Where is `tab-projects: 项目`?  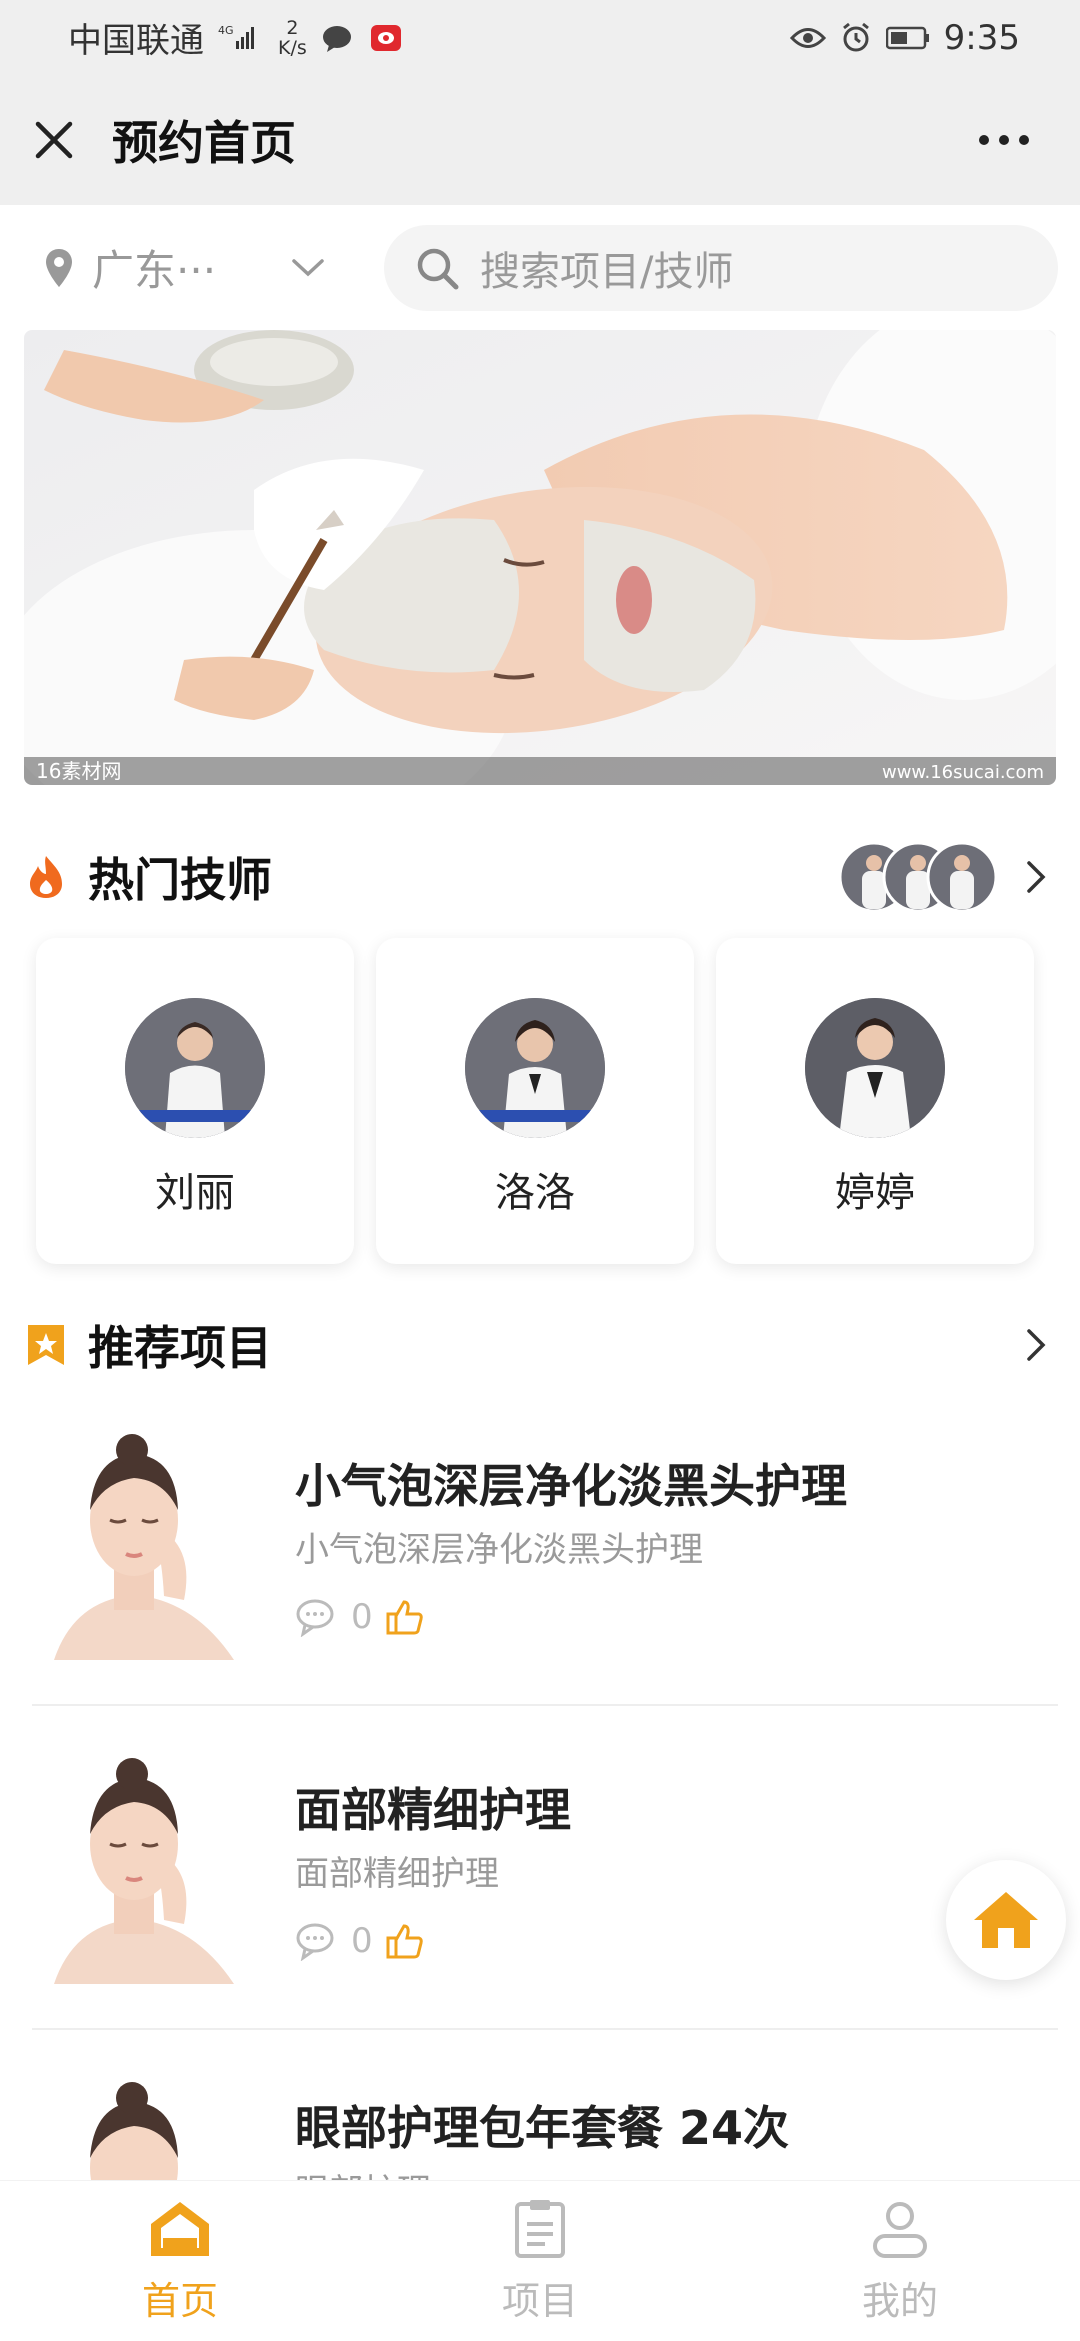 tab-projects: 项目 is located at coordinates (540, 2261).